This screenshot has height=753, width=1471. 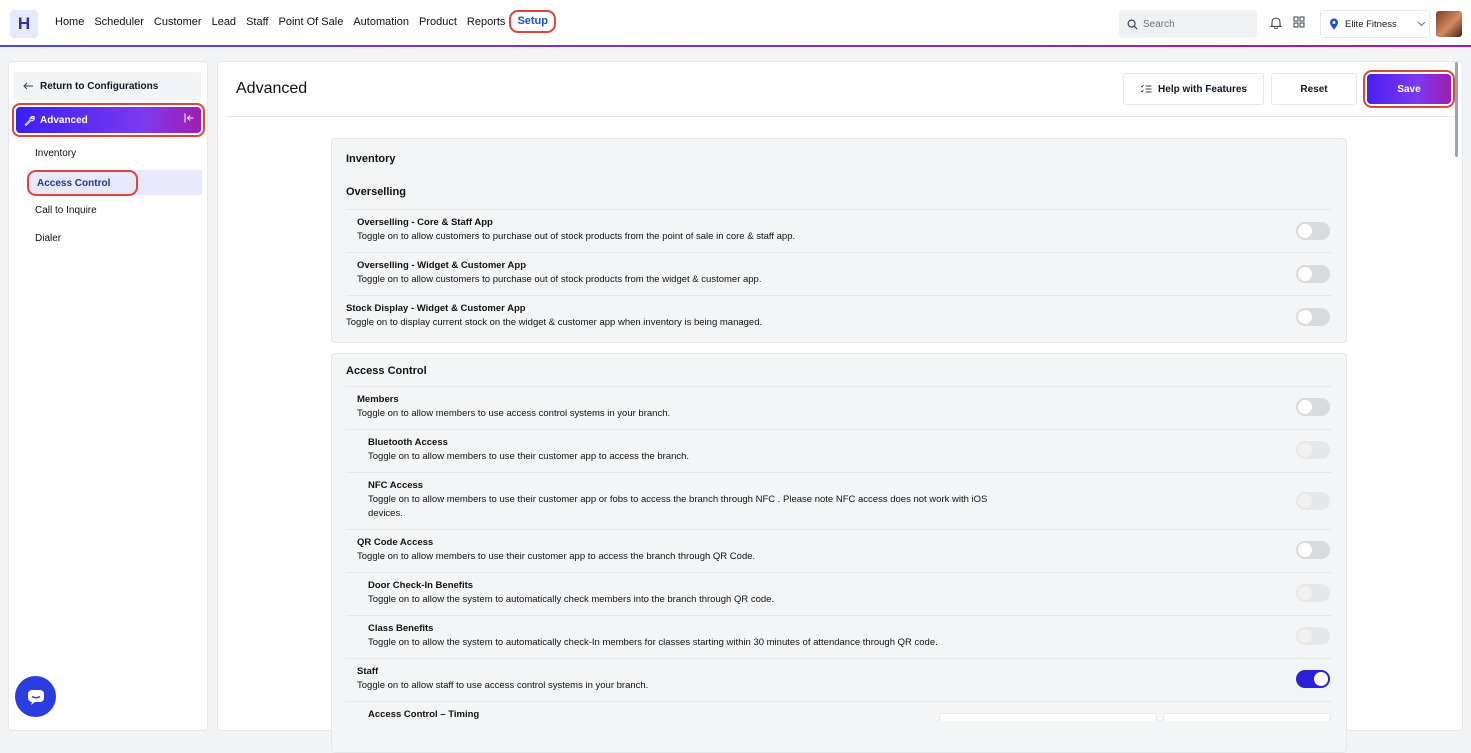 I want to click on advanced-section-header: Advanced, so click(x=108, y=120).